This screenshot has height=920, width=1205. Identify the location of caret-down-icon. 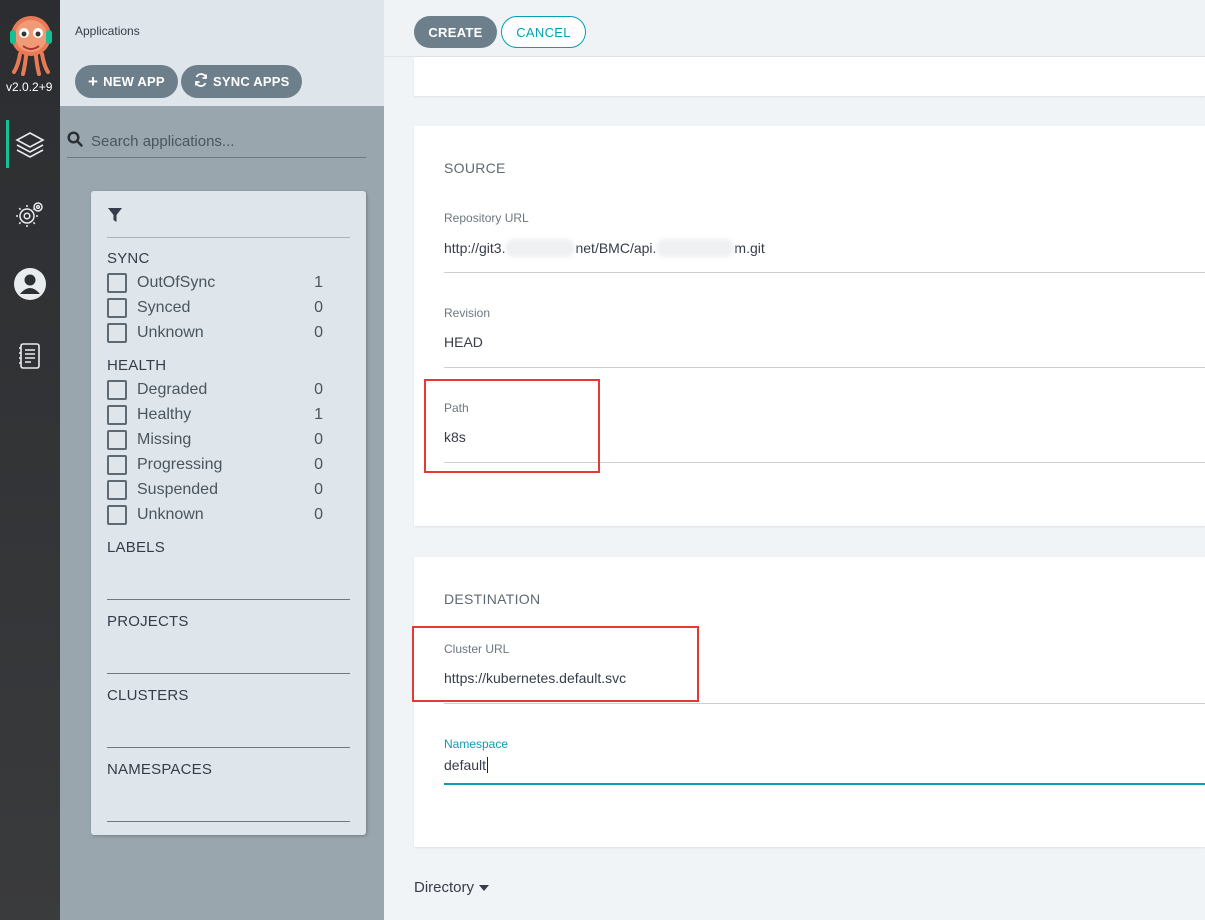
(484, 887).